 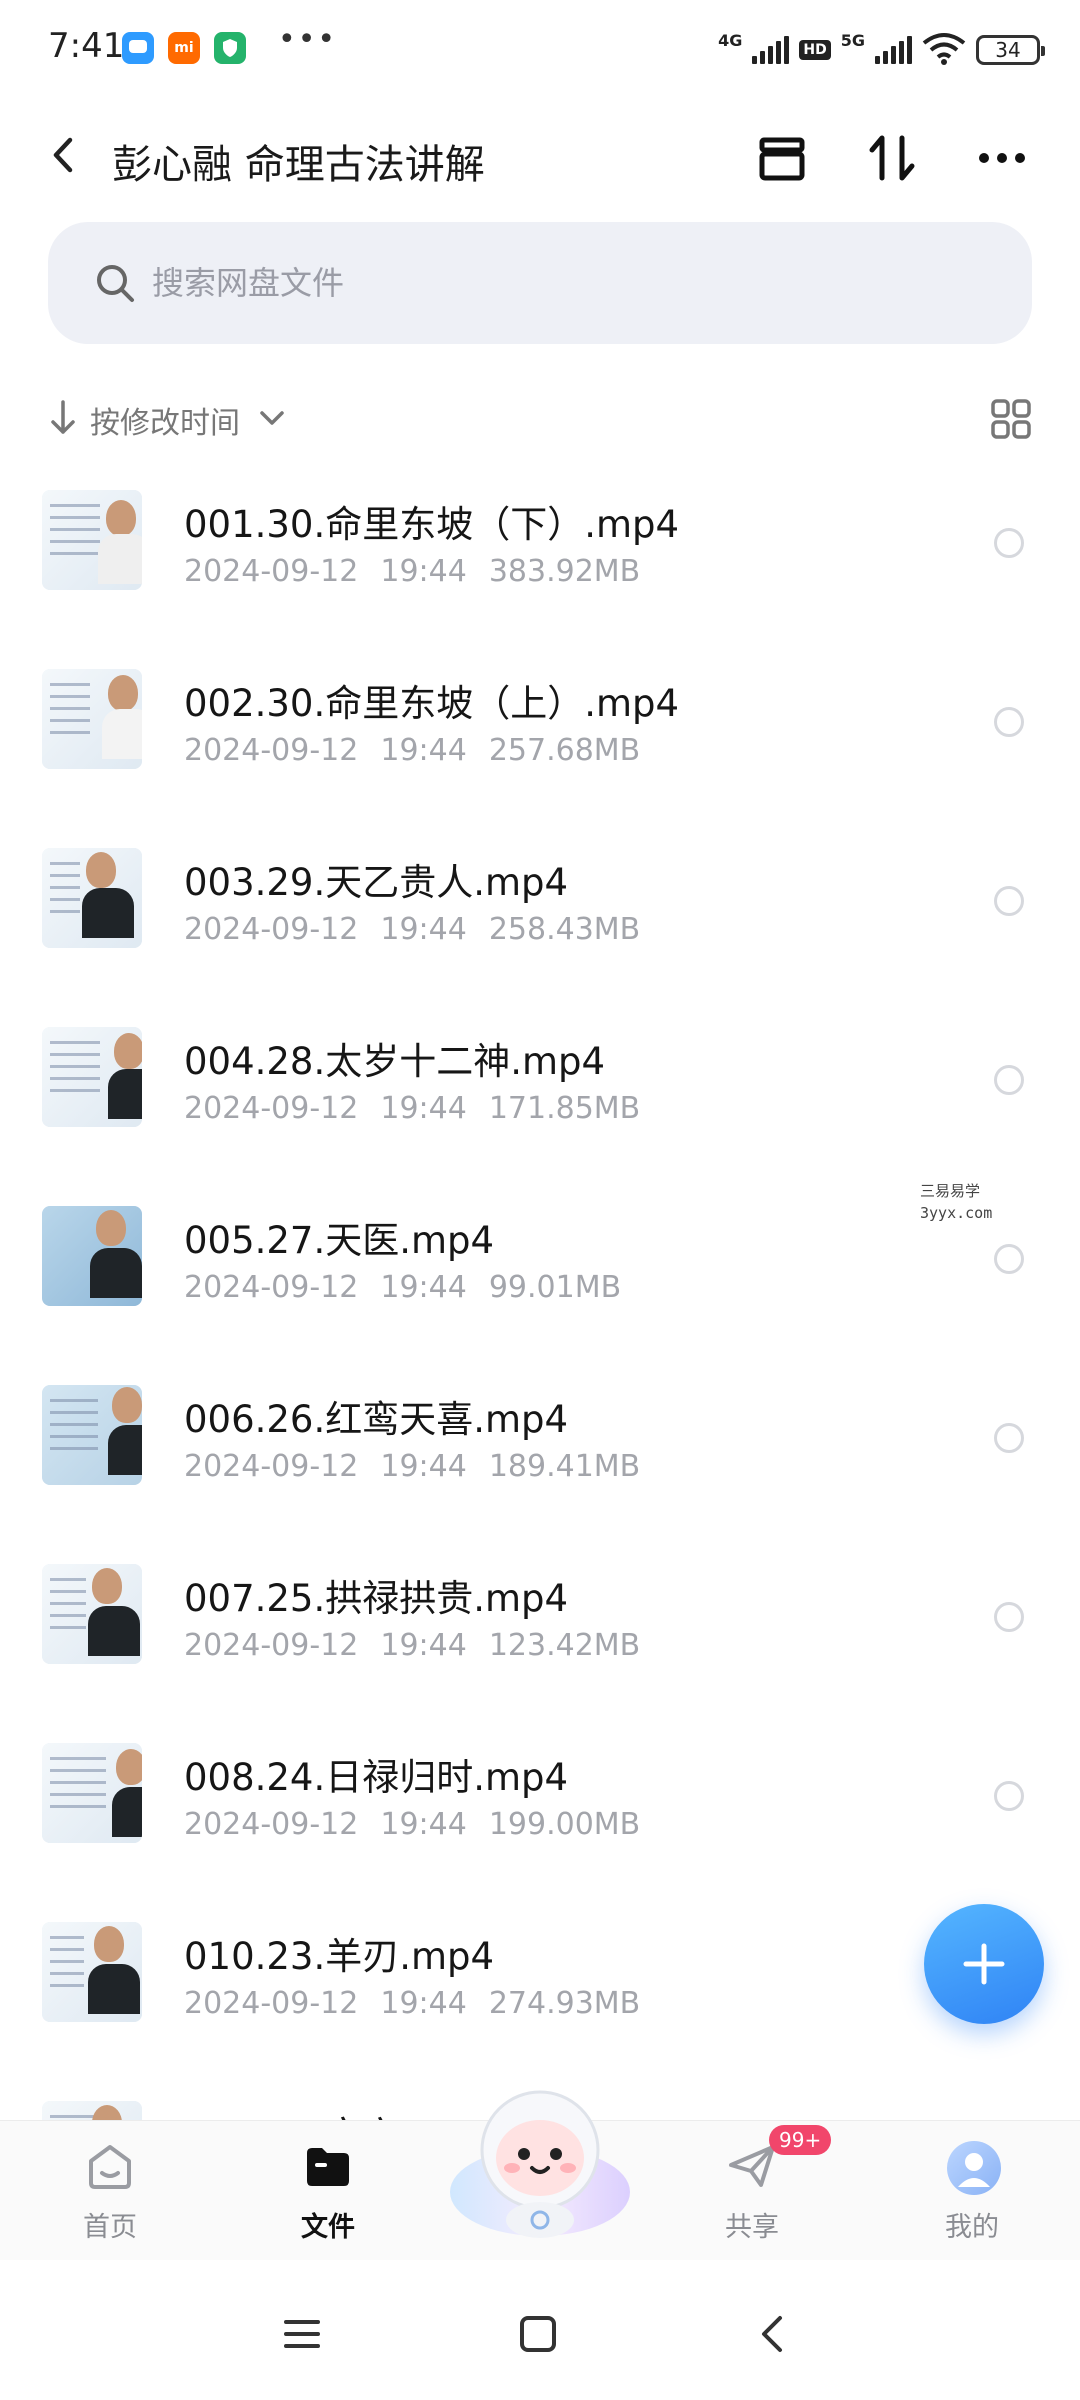 I want to click on file-row: 005.27.天医.mp4 2024-09-12 19:44 99.01MB, so click(x=540, y=1265).